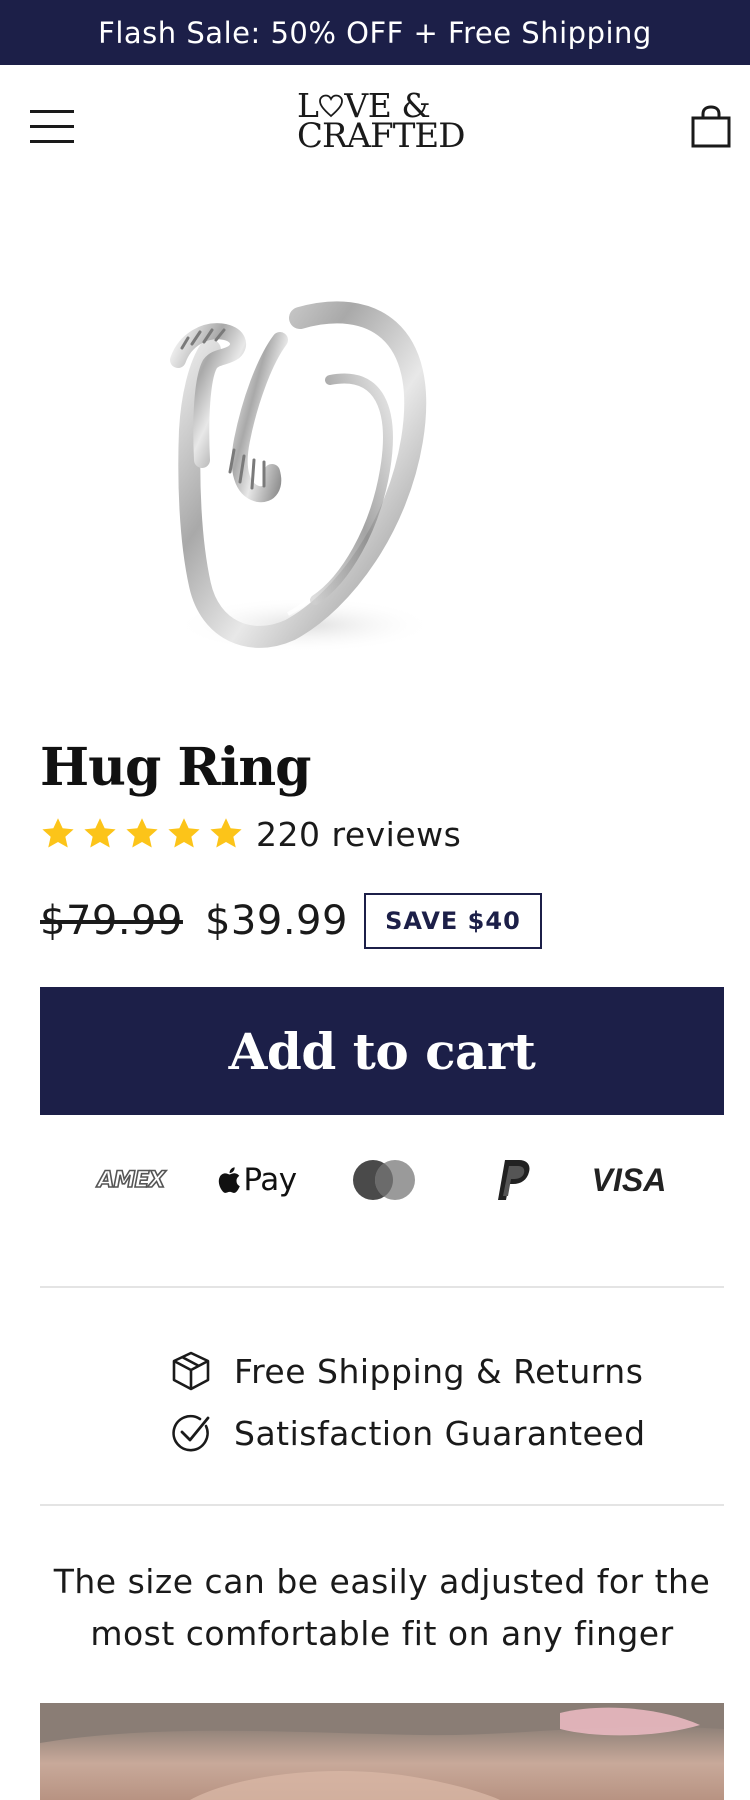 The height and width of the screenshot is (1800, 750). Describe the element at coordinates (111, 921) in the screenshot. I see `compare-at-price: $79.99` at that location.